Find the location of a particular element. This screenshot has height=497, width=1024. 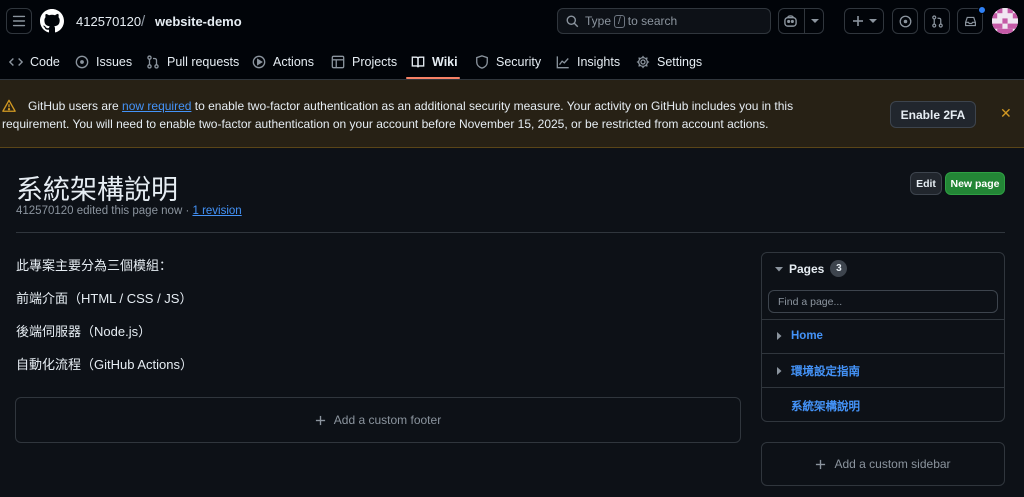

sidebar-page-home: Home is located at coordinates (799, 336).